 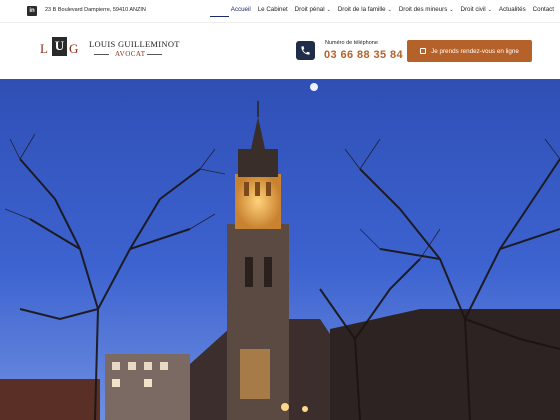 I want to click on nav-item-actualites: Actualités, so click(x=512, y=9).